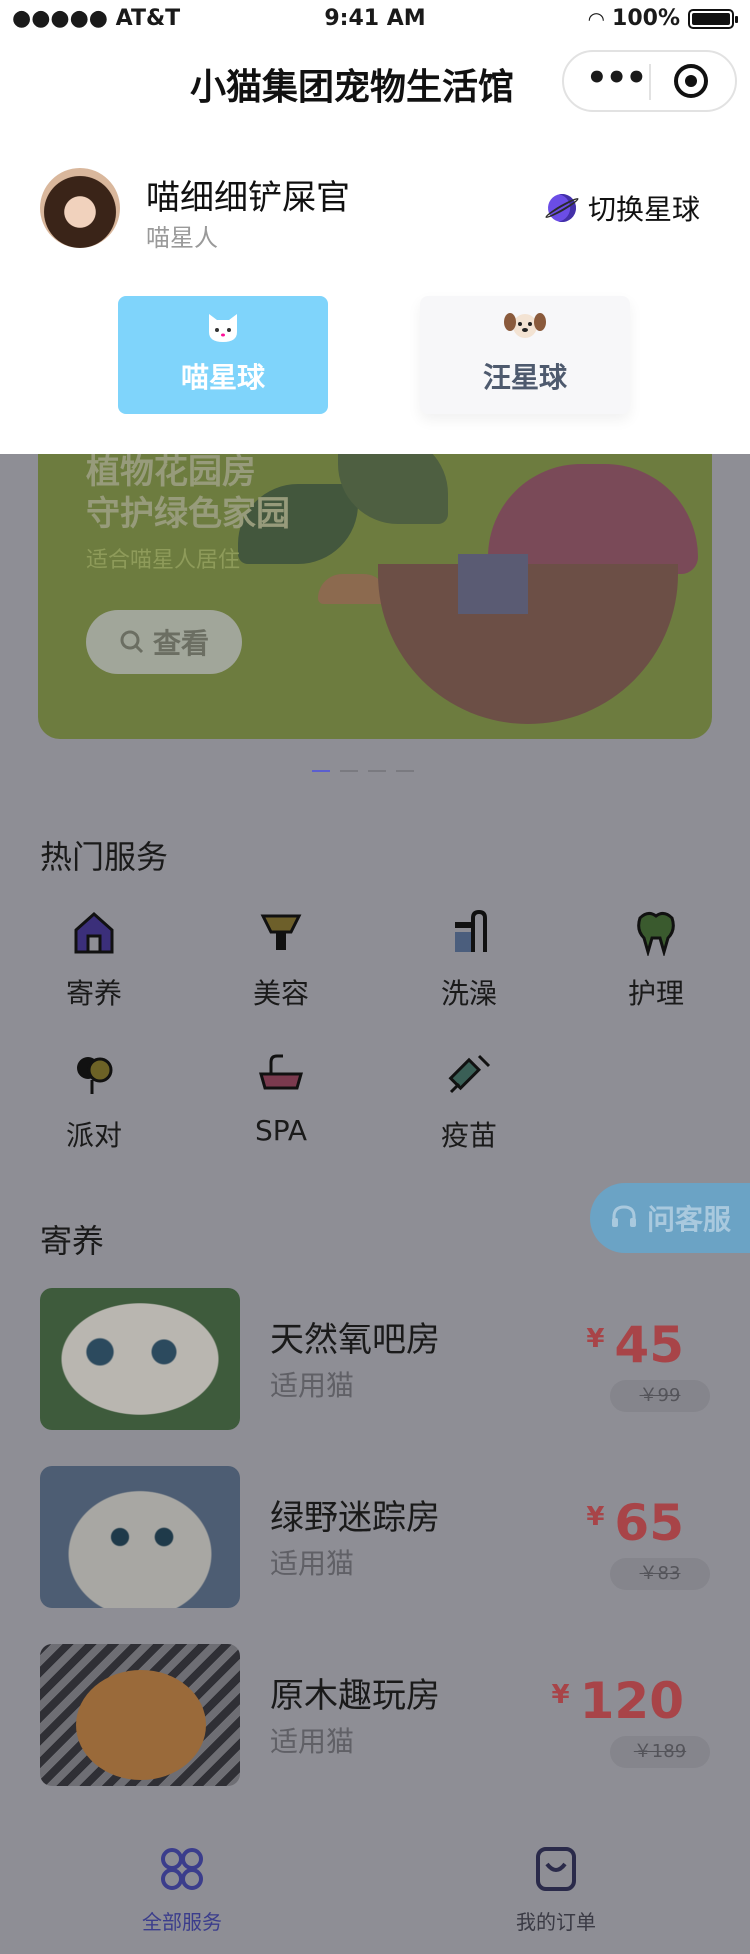 The height and width of the screenshot is (1954, 750). I want to click on service-label: 疫苗, so click(468, 1135).